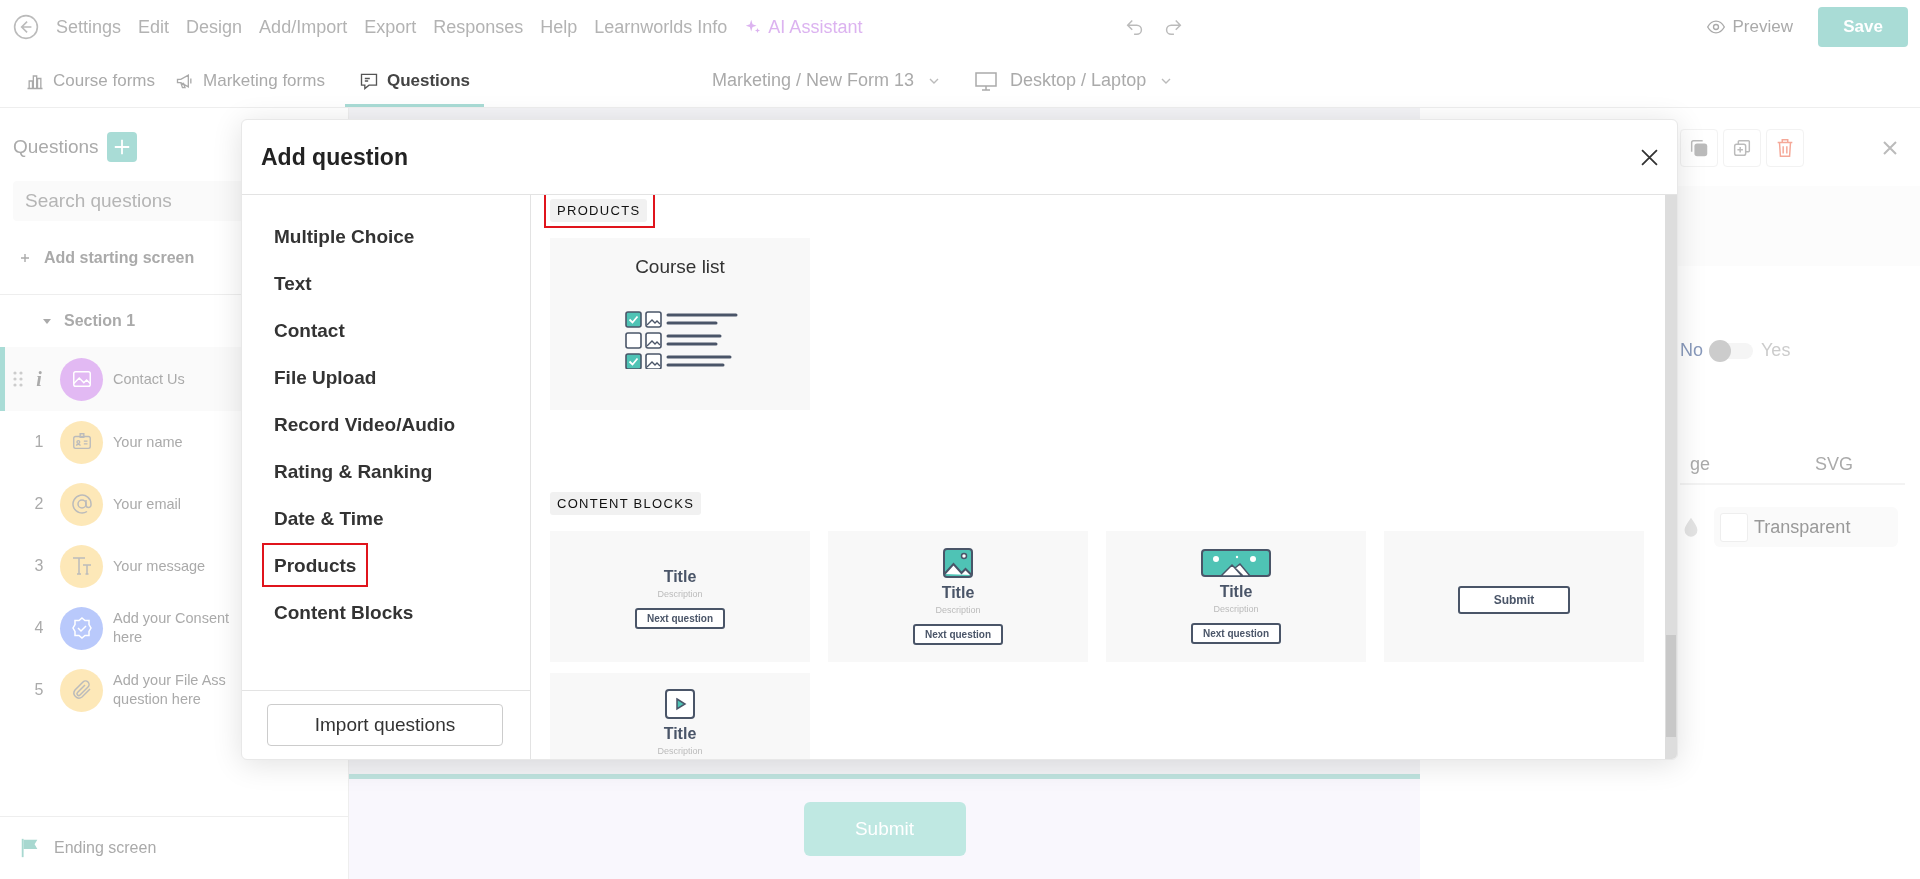 Image resolution: width=1920 pixels, height=879 pixels. I want to click on duplicate-icon, so click(1742, 148).